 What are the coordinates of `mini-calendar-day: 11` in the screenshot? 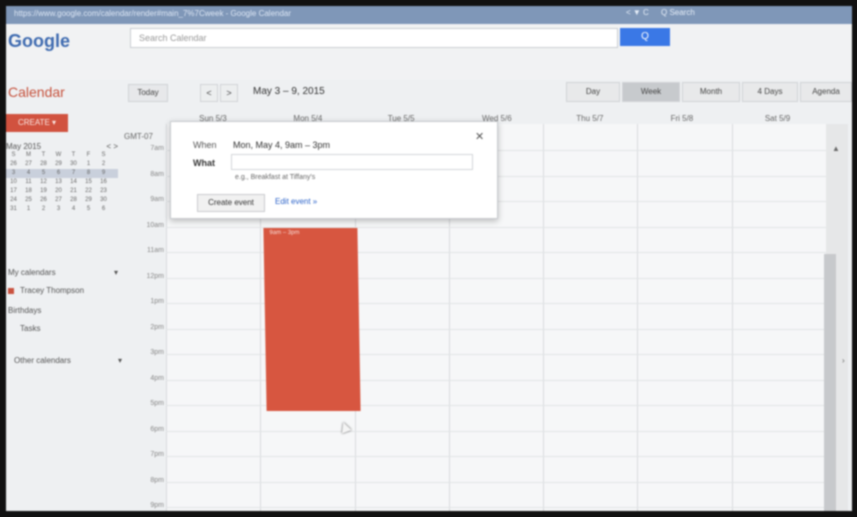 It's located at (28, 182).